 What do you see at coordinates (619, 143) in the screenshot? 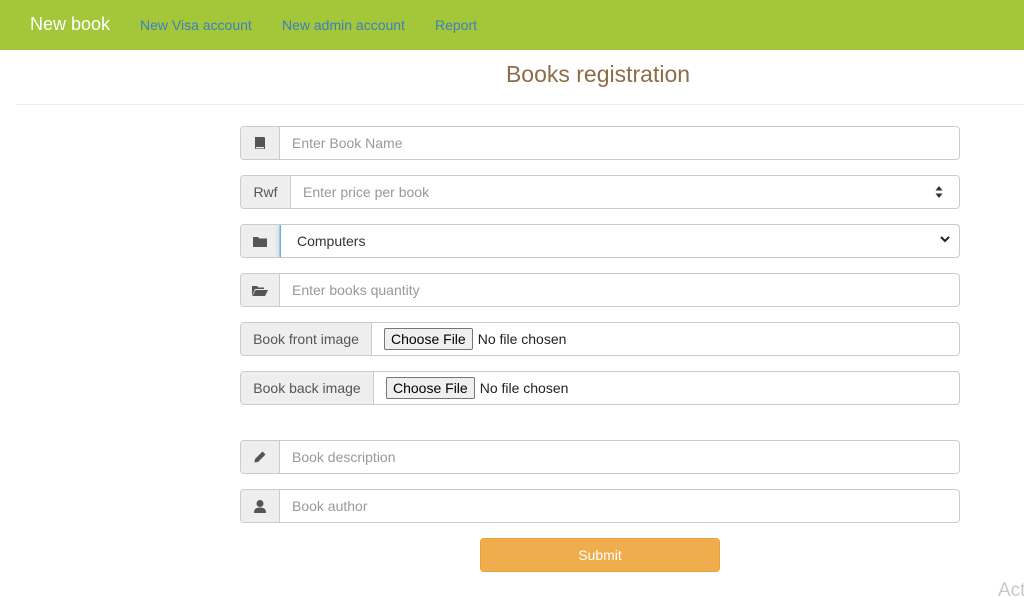
I see `book-name-input: Enter Book Name` at bounding box center [619, 143].